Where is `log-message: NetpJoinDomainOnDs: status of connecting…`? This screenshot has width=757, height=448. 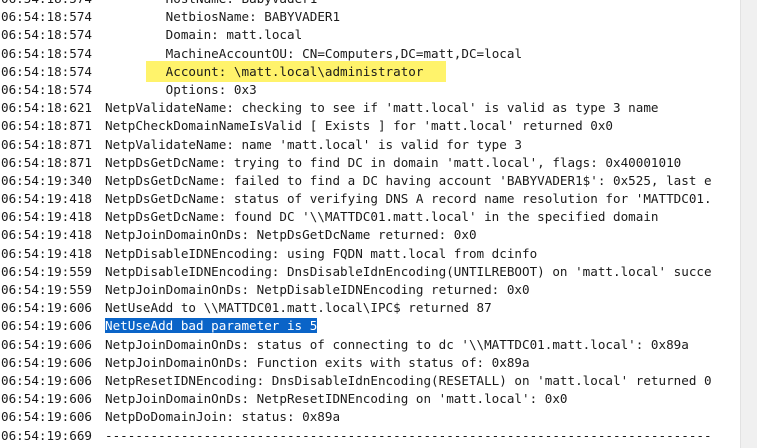 log-message: NetpJoinDomainOnDs: status of connecting… is located at coordinates (397, 344).